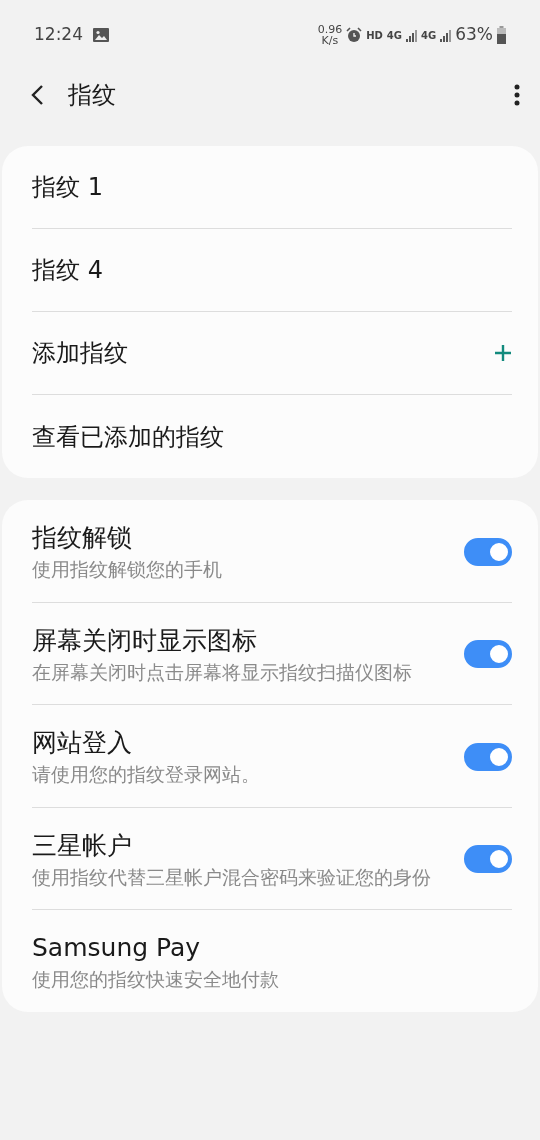 The height and width of the screenshot is (1140, 540). I want to click on add-icon, so click(503, 353).